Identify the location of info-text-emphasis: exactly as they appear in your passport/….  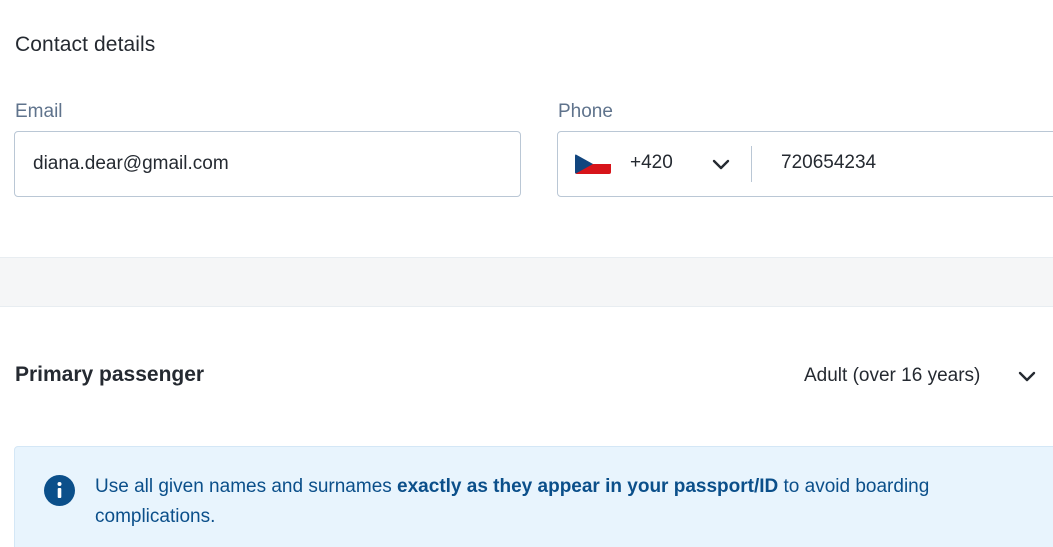
(588, 486).